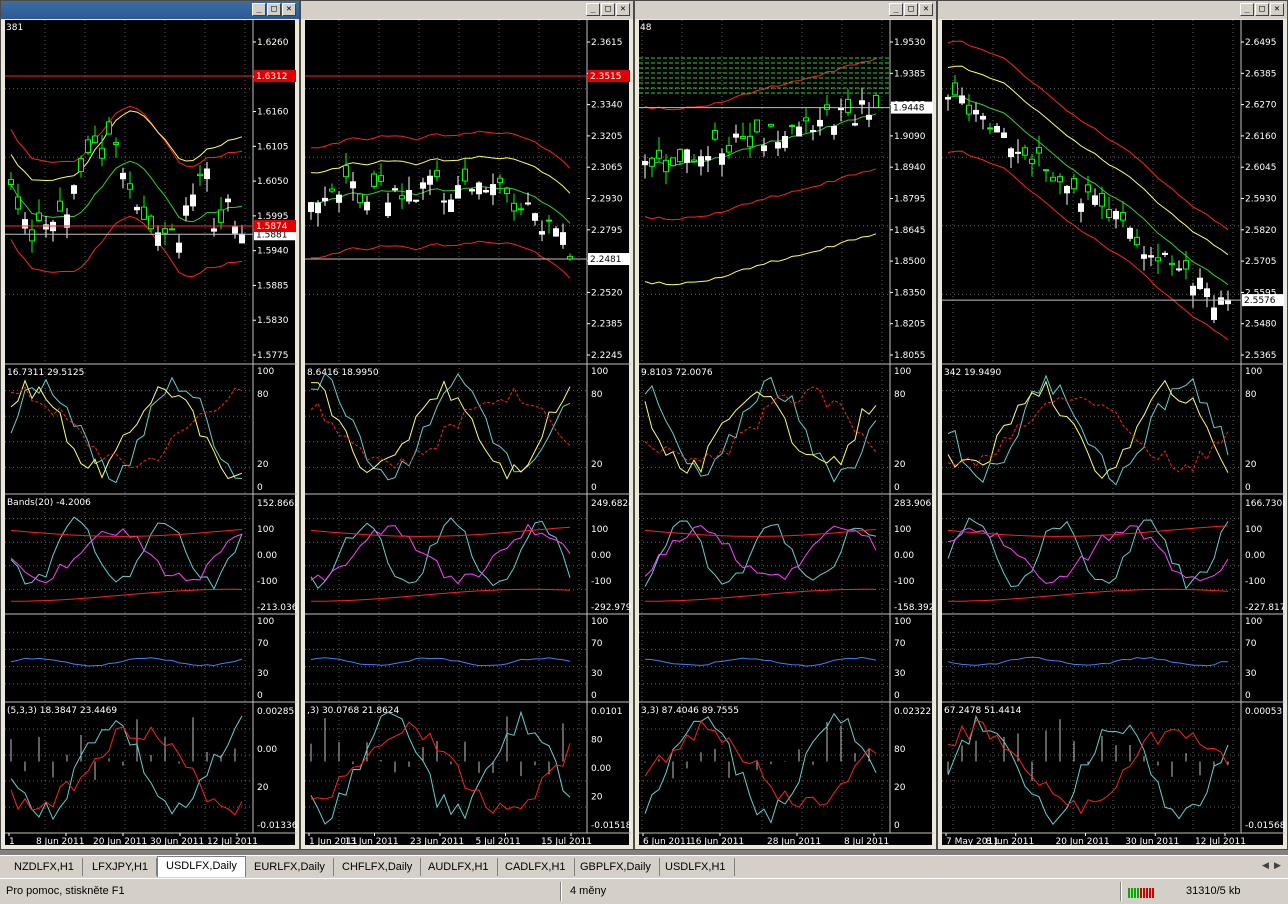 The image size is (1288, 904). What do you see at coordinates (273, 286) in the screenshot?
I see `price-tick-label: 1.5885` at bounding box center [273, 286].